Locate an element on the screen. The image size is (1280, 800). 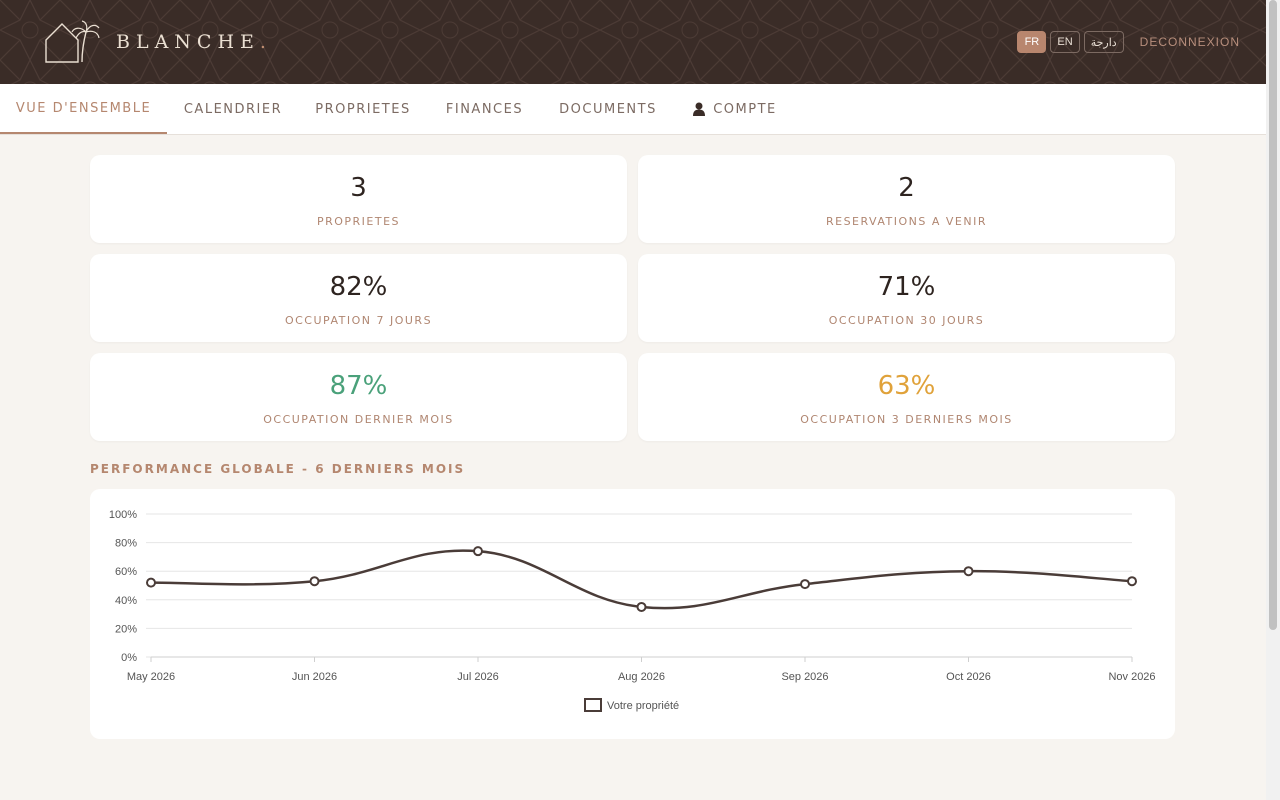
tab-account: COMPTE is located at coordinates (735, 109).